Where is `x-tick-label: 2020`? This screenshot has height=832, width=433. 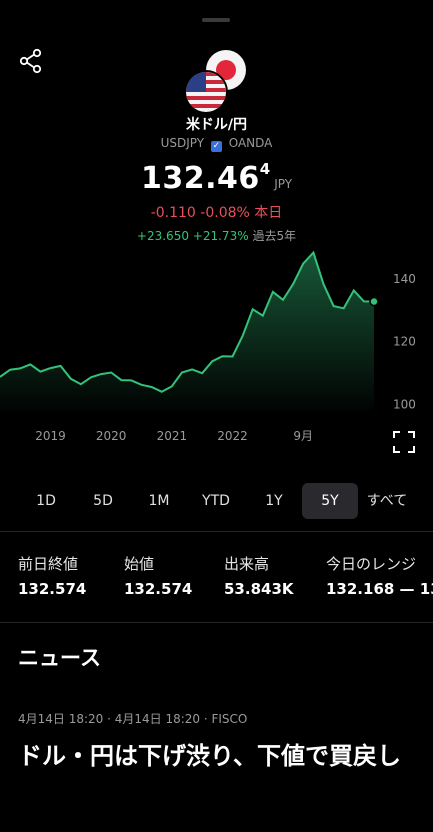
x-tick-label: 2020 is located at coordinates (111, 436).